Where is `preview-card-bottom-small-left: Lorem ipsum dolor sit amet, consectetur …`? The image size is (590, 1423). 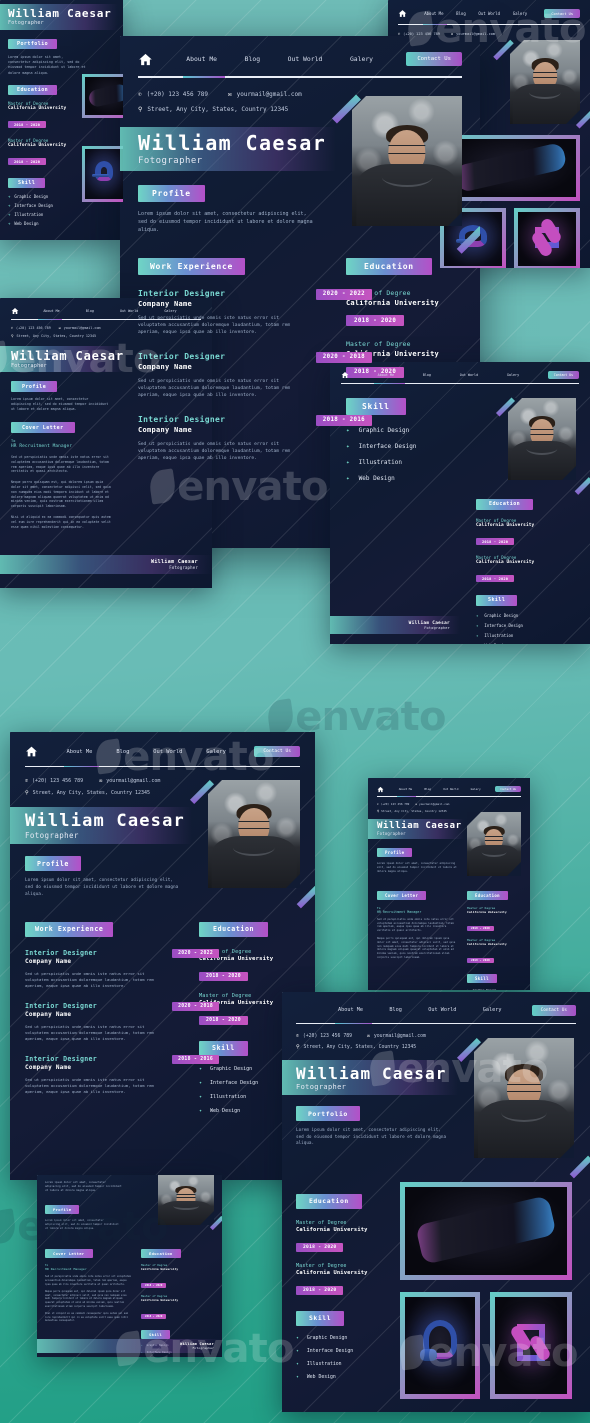 preview-card-bottom-small-left: Lorem ipsum dolor sit amet, consectetur … is located at coordinates (129, 1266).